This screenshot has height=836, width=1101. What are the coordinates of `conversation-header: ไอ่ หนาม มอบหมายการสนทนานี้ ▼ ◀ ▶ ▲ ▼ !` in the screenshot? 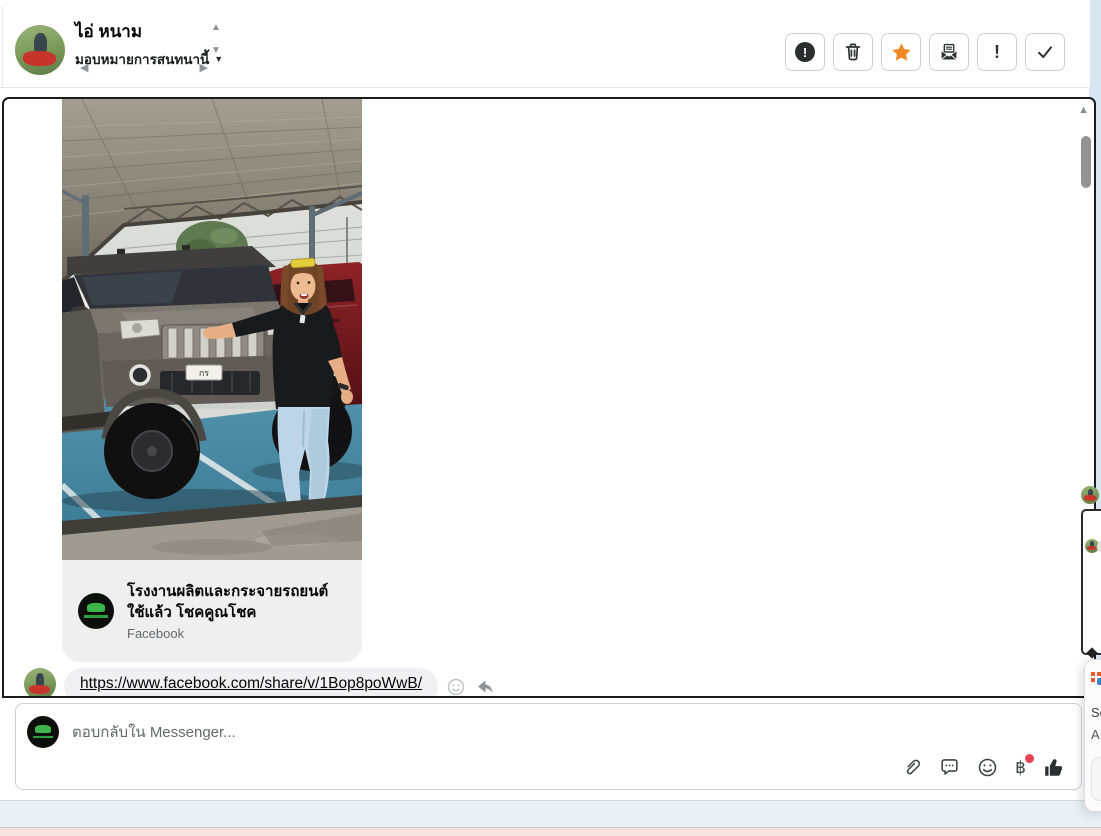 It's located at (545, 44).